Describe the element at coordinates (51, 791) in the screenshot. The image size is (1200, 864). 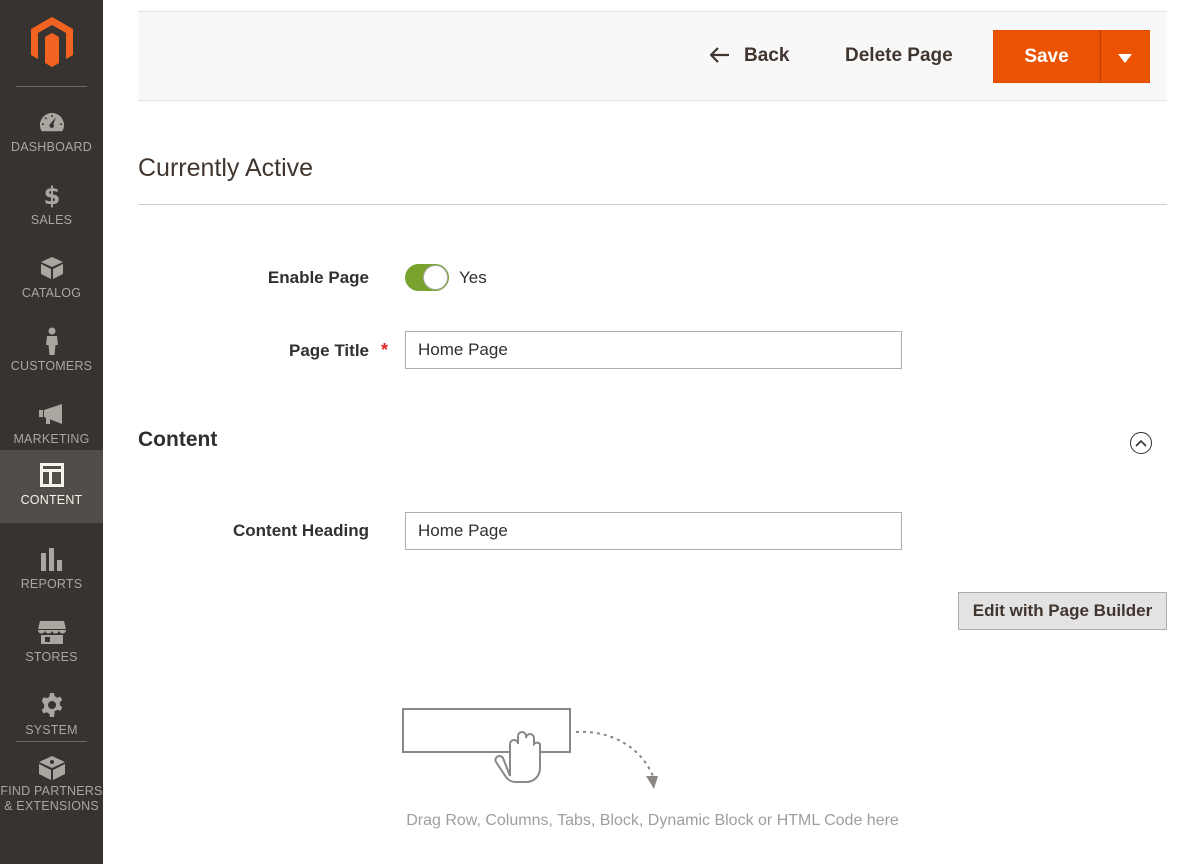
I see `partners-line-1: FIND PARTNERS` at that location.